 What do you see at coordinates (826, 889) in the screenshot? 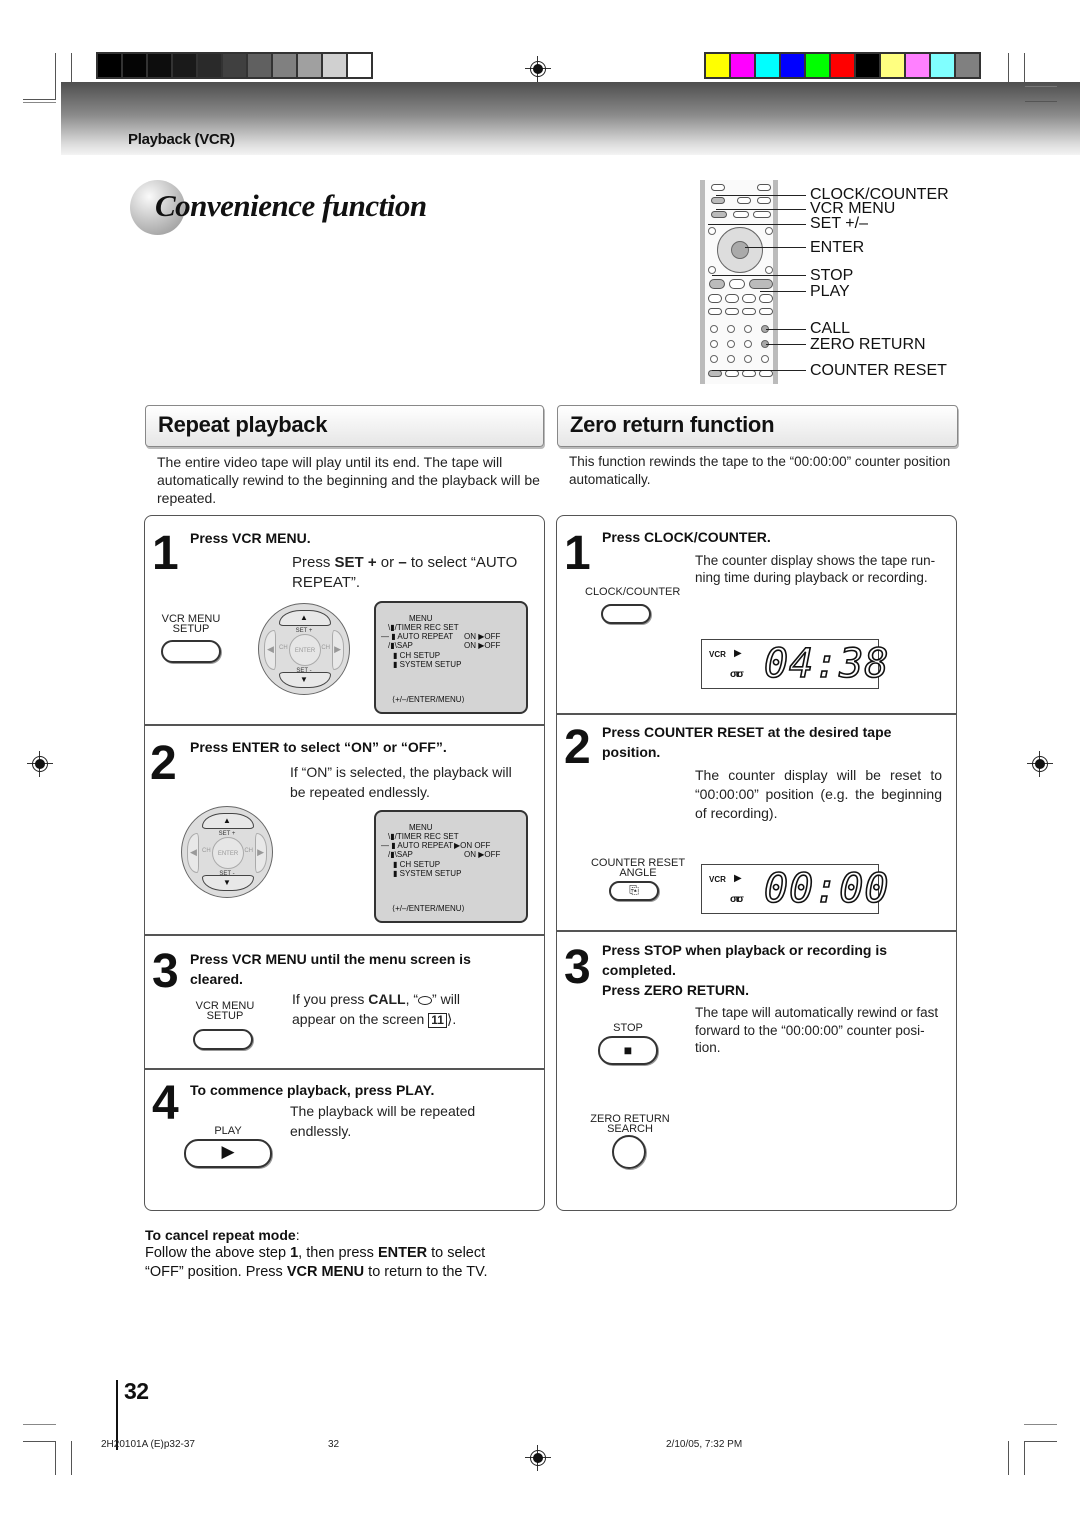
I see `counter-digits: 00:00` at bounding box center [826, 889].